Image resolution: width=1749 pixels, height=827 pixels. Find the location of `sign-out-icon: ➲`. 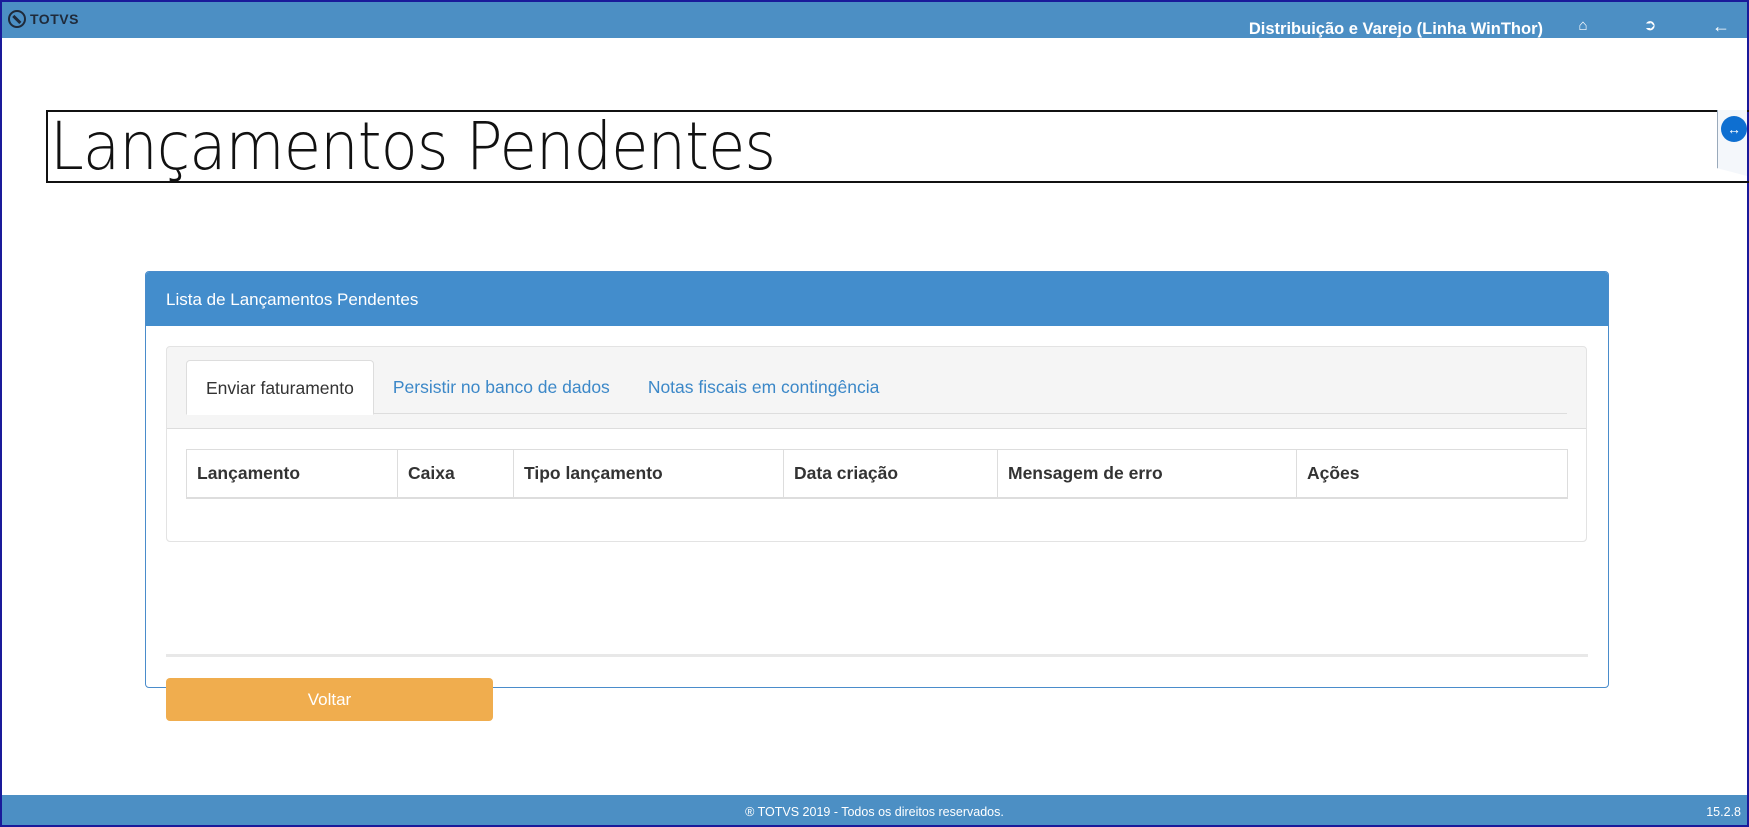

sign-out-icon: ➲ is located at coordinates (1650, 26).